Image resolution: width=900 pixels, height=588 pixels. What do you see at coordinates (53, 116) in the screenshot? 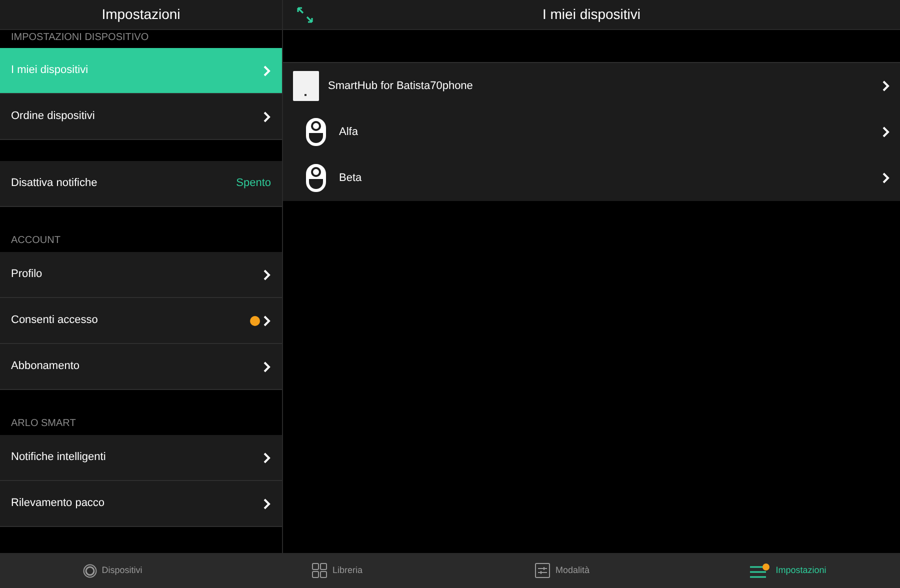
I see `row-label: Ordine dispositivi` at bounding box center [53, 116].